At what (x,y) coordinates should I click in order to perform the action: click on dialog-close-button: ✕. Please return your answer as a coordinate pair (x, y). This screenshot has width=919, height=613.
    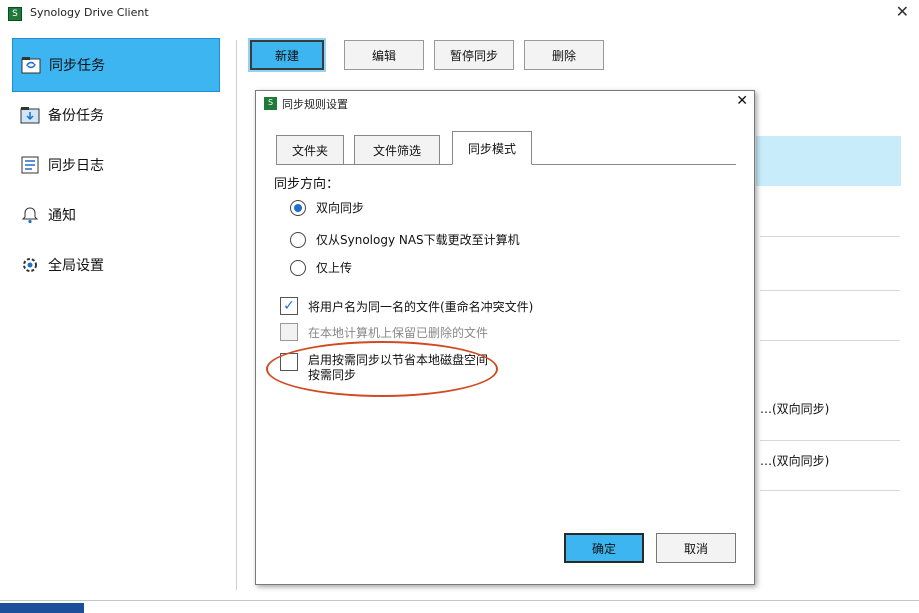
    Looking at the image, I should click on (742, 101).